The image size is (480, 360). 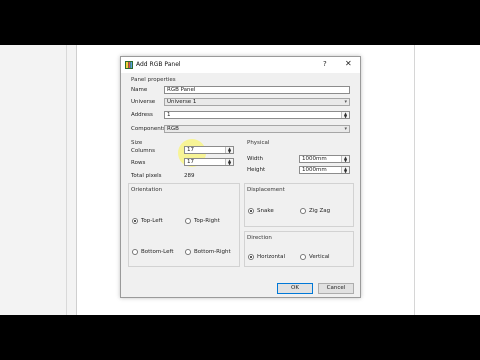 I want to click on height-label: Height, so click(x=256, y=170).